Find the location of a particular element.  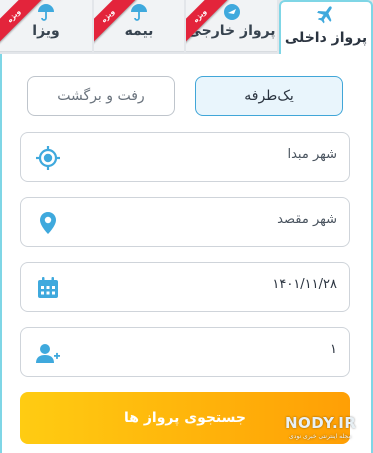

watermark: NODY.IR مجله اینترنتی خبری نودی is located at coordinates (328, 431).